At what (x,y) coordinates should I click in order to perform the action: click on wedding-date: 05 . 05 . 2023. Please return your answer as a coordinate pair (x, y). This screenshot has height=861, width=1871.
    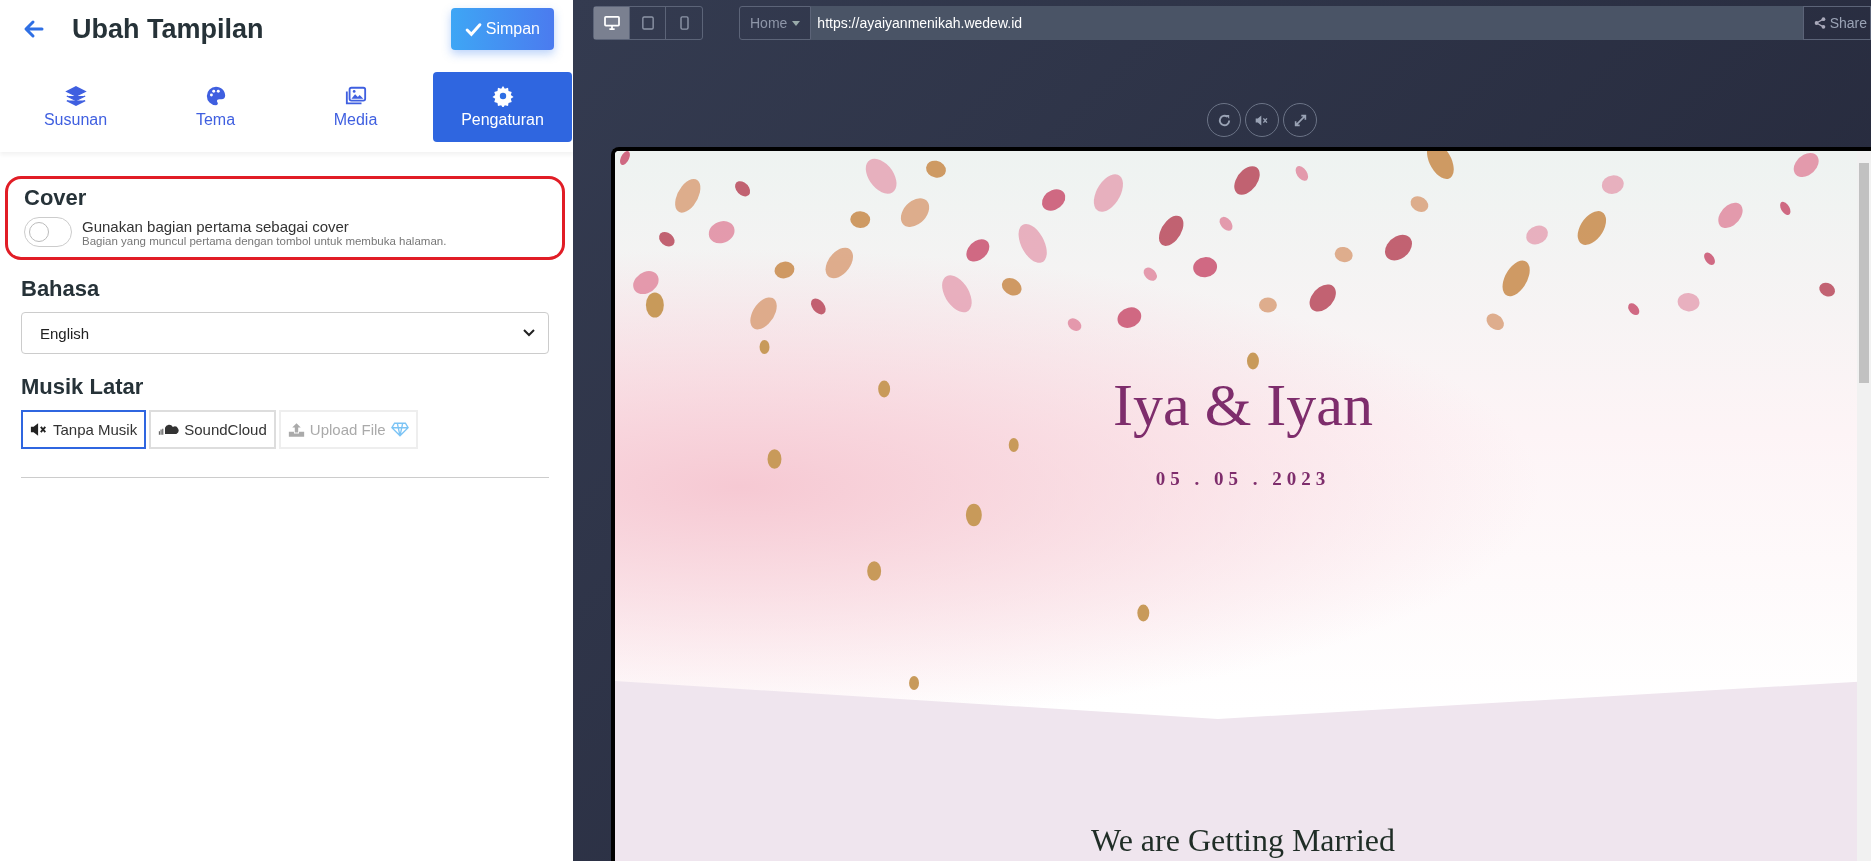
    Looking at the image, I should click on (1243, 479).